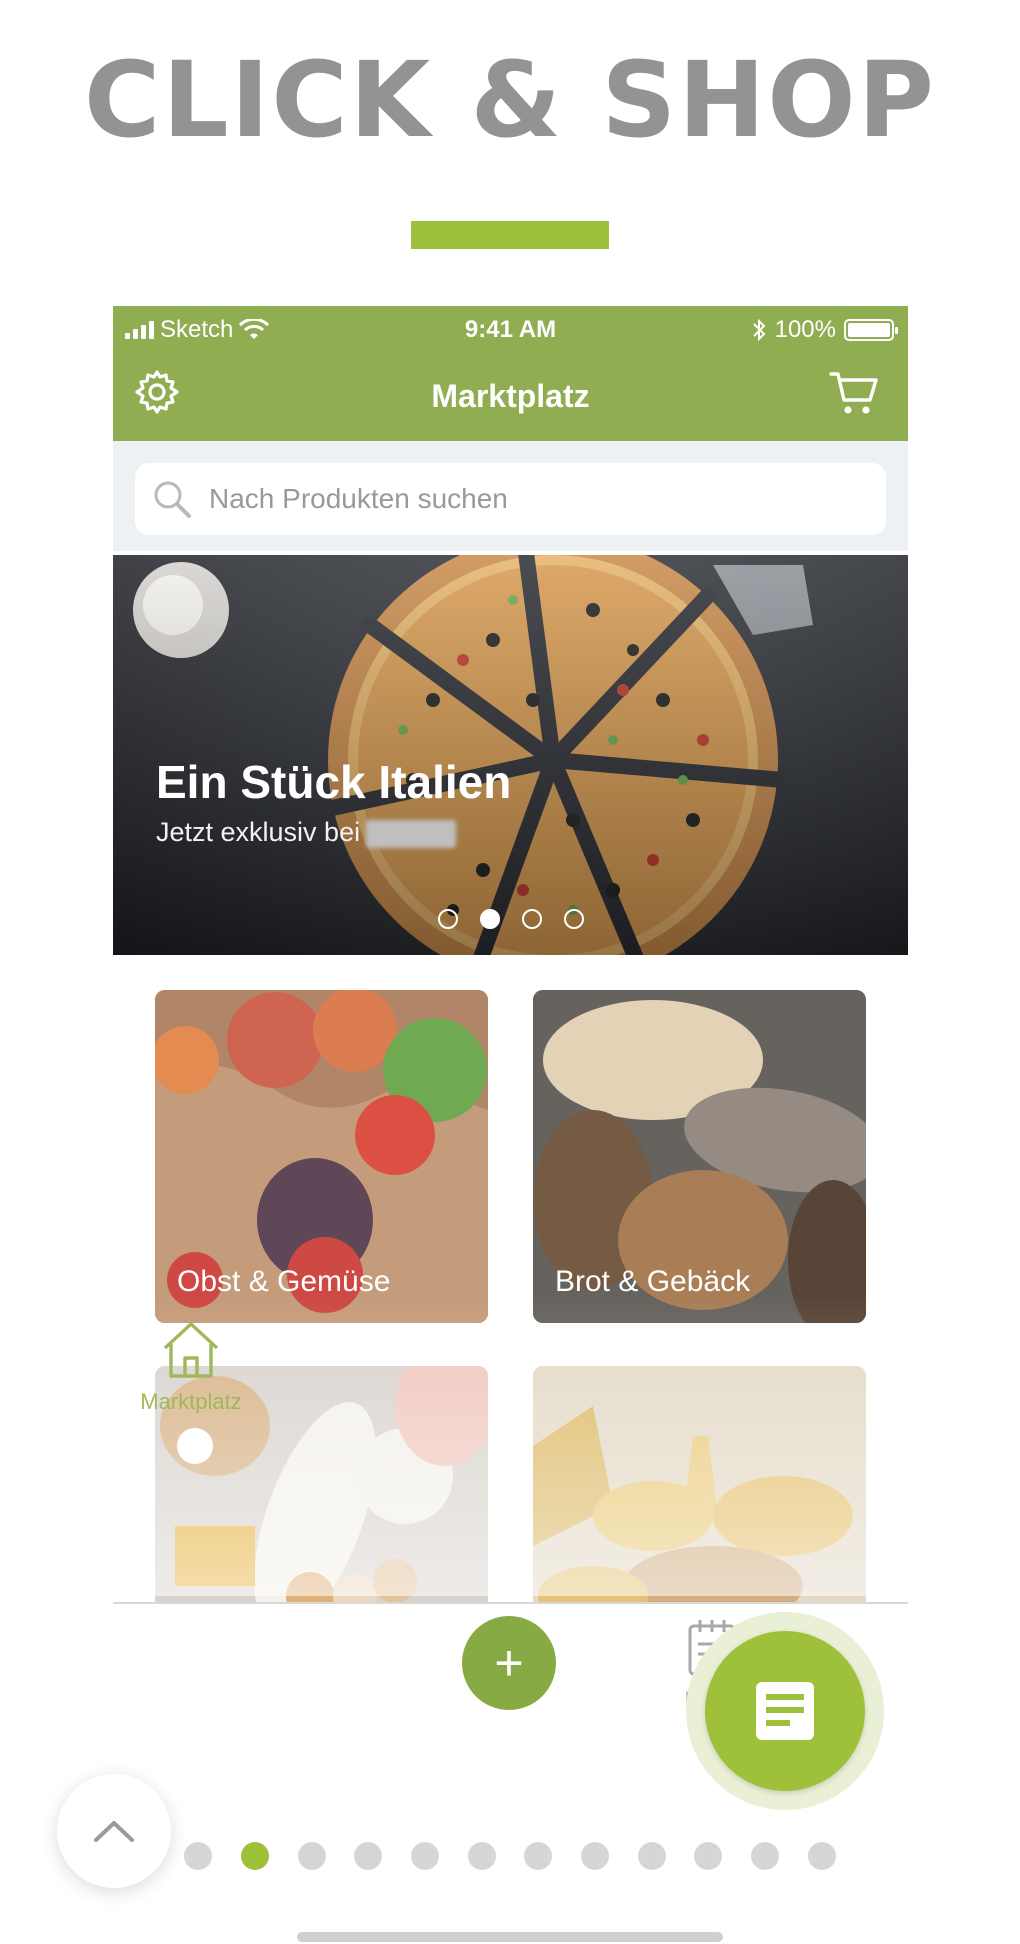 The width and height of the screenshot is (1020, 1944). Describe the element at coordinates (699, 1156) in the screenshot. I see `category-tile-brot-gebaeck: Brot & Gebäck` at that location.